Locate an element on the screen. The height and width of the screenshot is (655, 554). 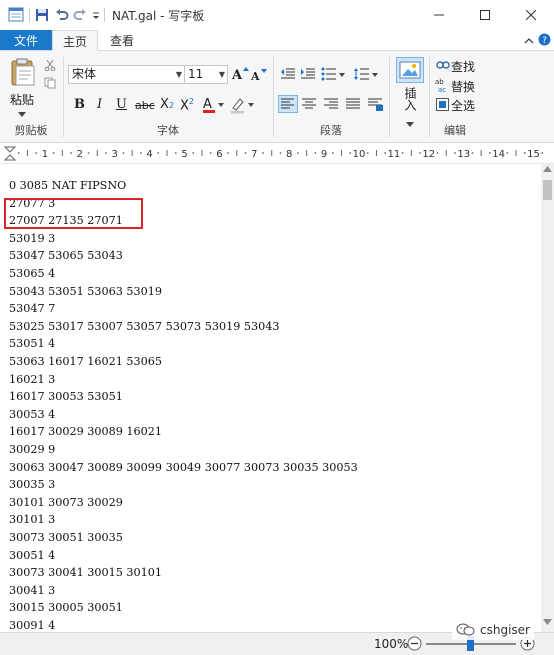
tab-home: 主页 is located at coordinates (75, 41).